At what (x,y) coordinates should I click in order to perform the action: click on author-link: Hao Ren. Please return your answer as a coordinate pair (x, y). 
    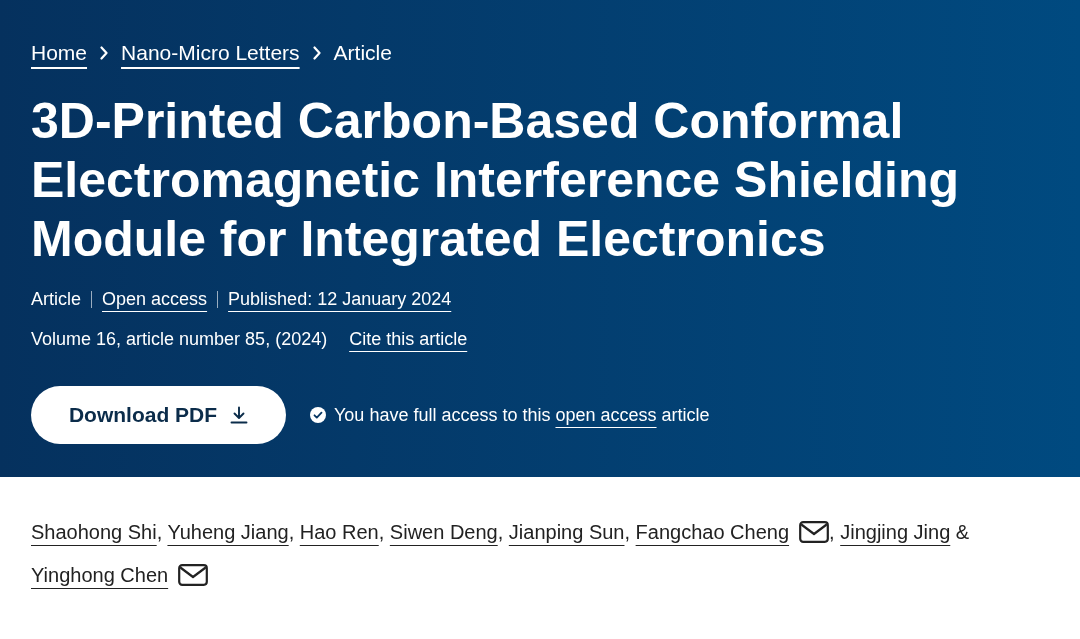
    Looking at the image, I should click on (339, 532).